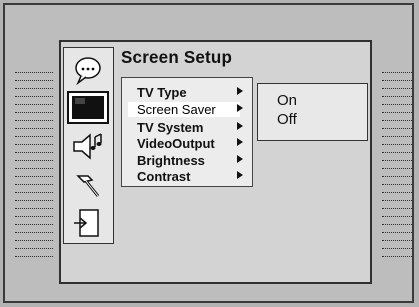 This screenshot has height=307, width=419. I want to click on setup-icon-bar, so click(88, 145).